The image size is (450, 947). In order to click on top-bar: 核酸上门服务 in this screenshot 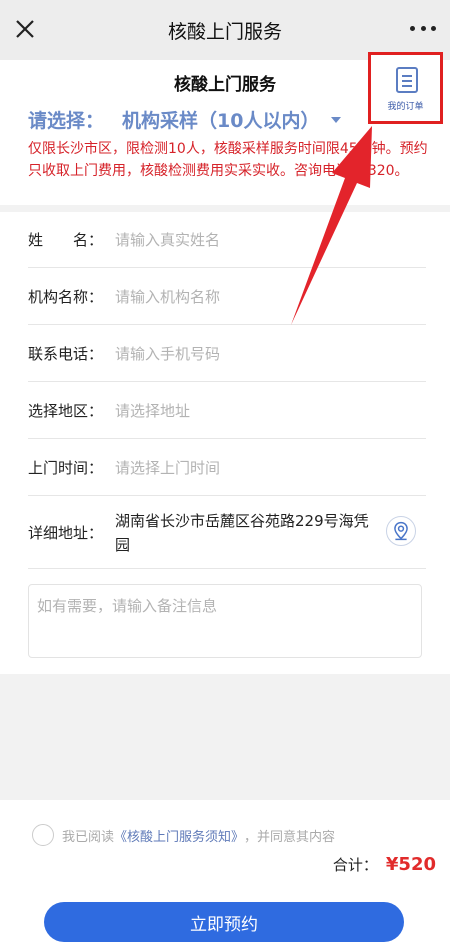, I will do `click(225, 30)`.